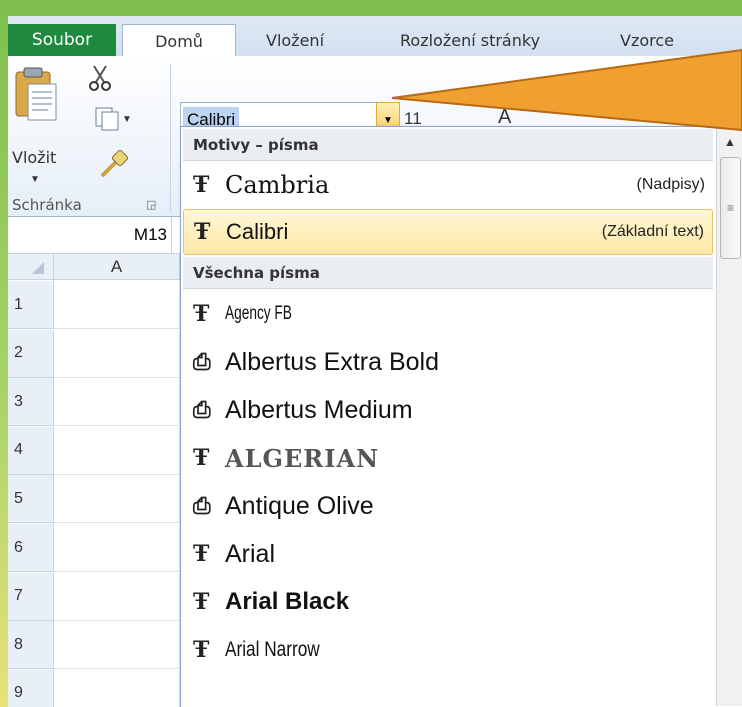 This screenshot has height=707, width=742. I want to click on paste-label: Vložit, so click(34, 157).